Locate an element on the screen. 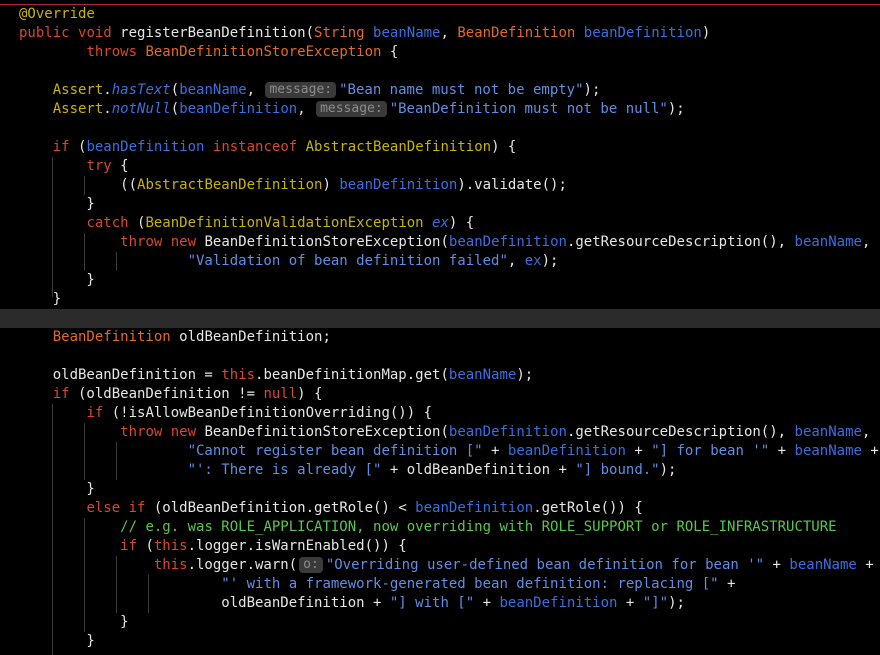 The height and width of the screenshot is (655, 880). token: (!isAllowBeanDefinitionOverriding()) { is located at coordinates (268, 413).